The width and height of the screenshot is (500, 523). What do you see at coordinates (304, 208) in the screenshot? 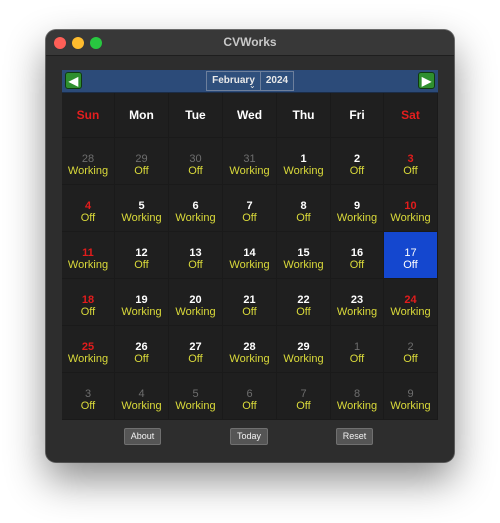
I see `day-cell: 8 Off` at bounding box center [304, 208].